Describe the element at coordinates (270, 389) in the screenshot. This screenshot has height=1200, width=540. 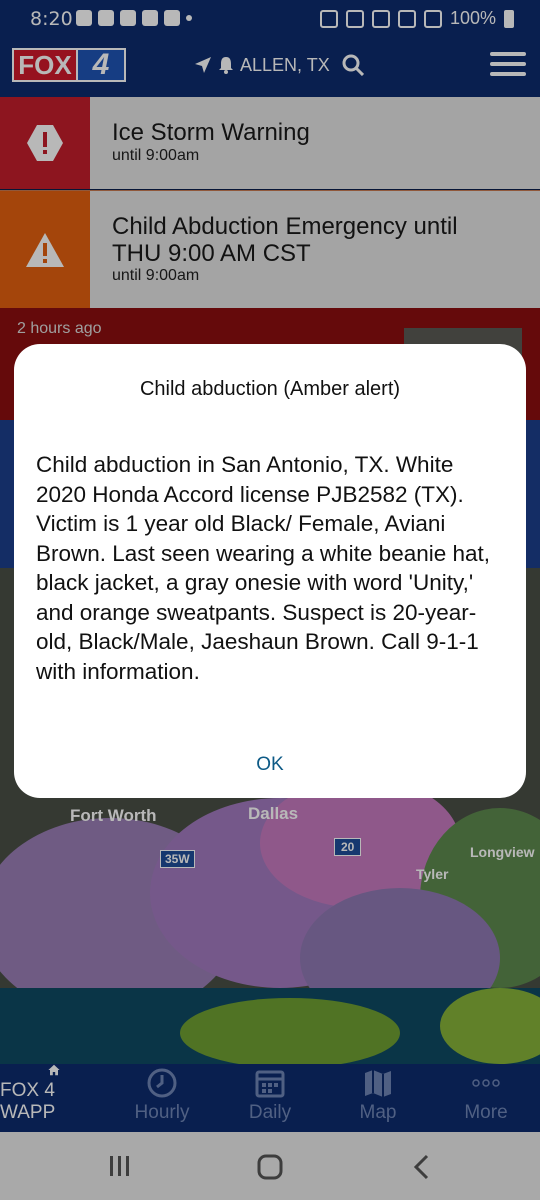
I see `dialog-title: Child abduction (Amber alert)` at that location.